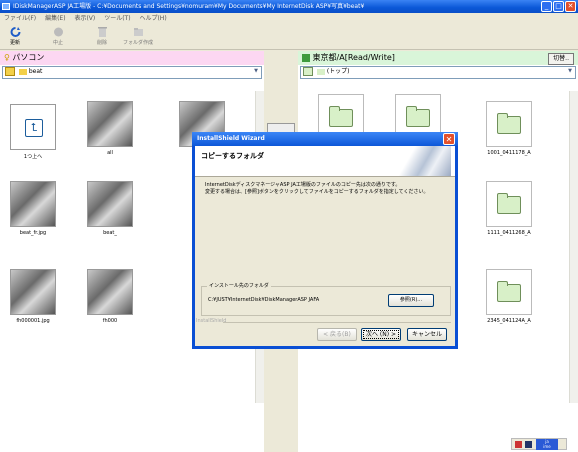 The height and width of the screenshot is (452, 578). Describe the element at coordinates (381, 334) in the screenshot. I see `next-button: 次へ (N) >` at that location.